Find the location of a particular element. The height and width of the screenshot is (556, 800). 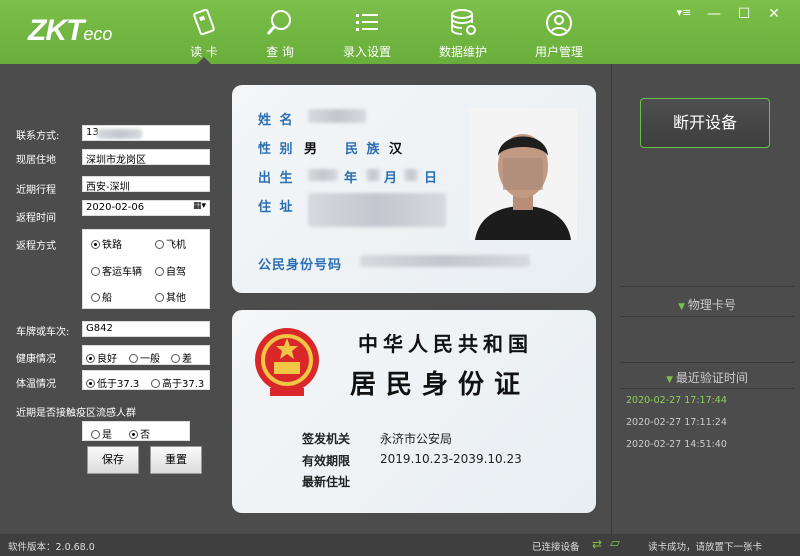

national-emblem-icon is located at coordinates (287, 362).